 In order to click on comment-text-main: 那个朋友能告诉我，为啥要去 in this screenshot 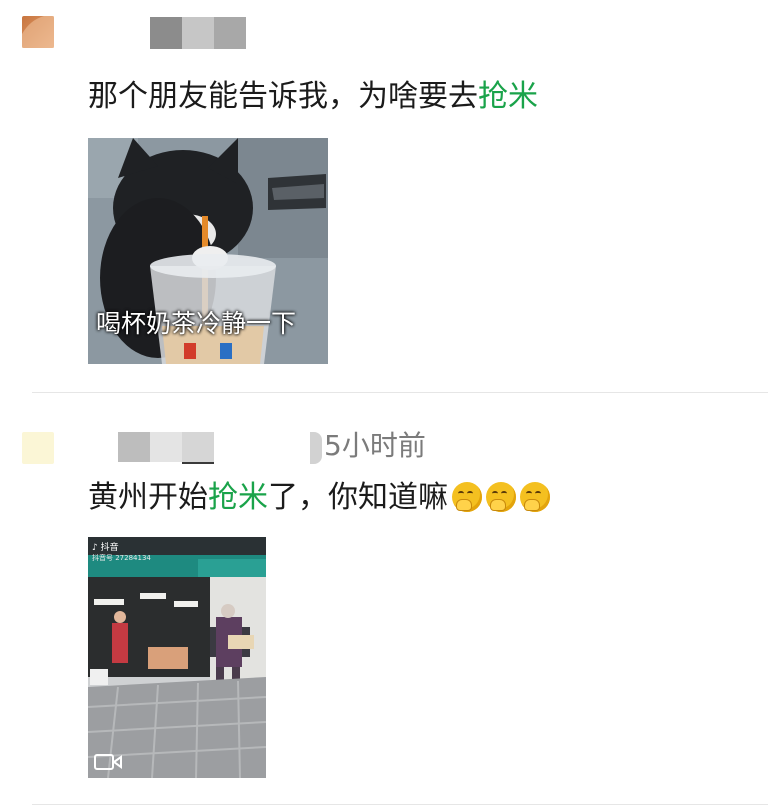, I will do `click(283, 96)`.